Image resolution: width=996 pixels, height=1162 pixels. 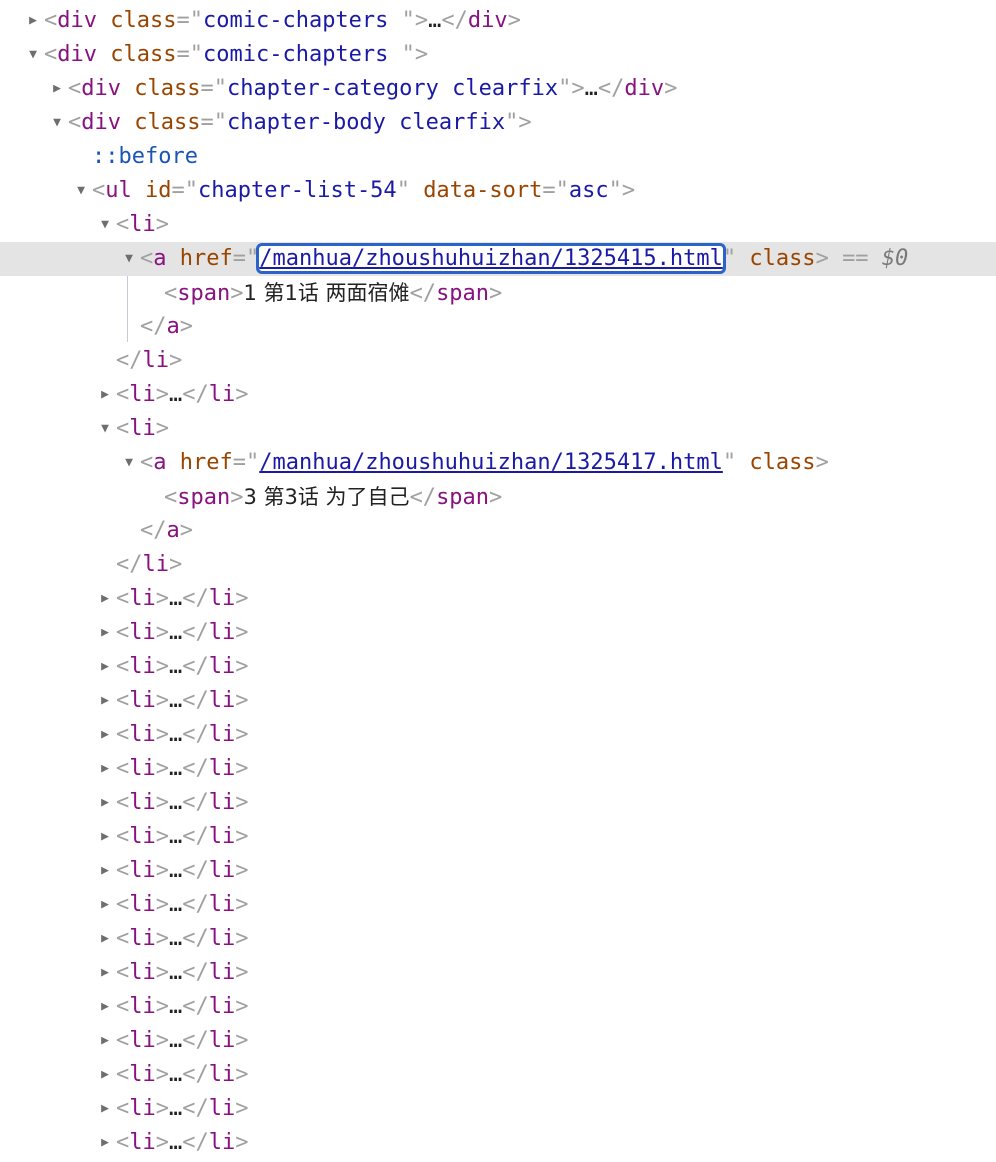 I want to click on dom-node-row: ▼ <div class="chapter-body clearfix">, so click(x=498, y=123).